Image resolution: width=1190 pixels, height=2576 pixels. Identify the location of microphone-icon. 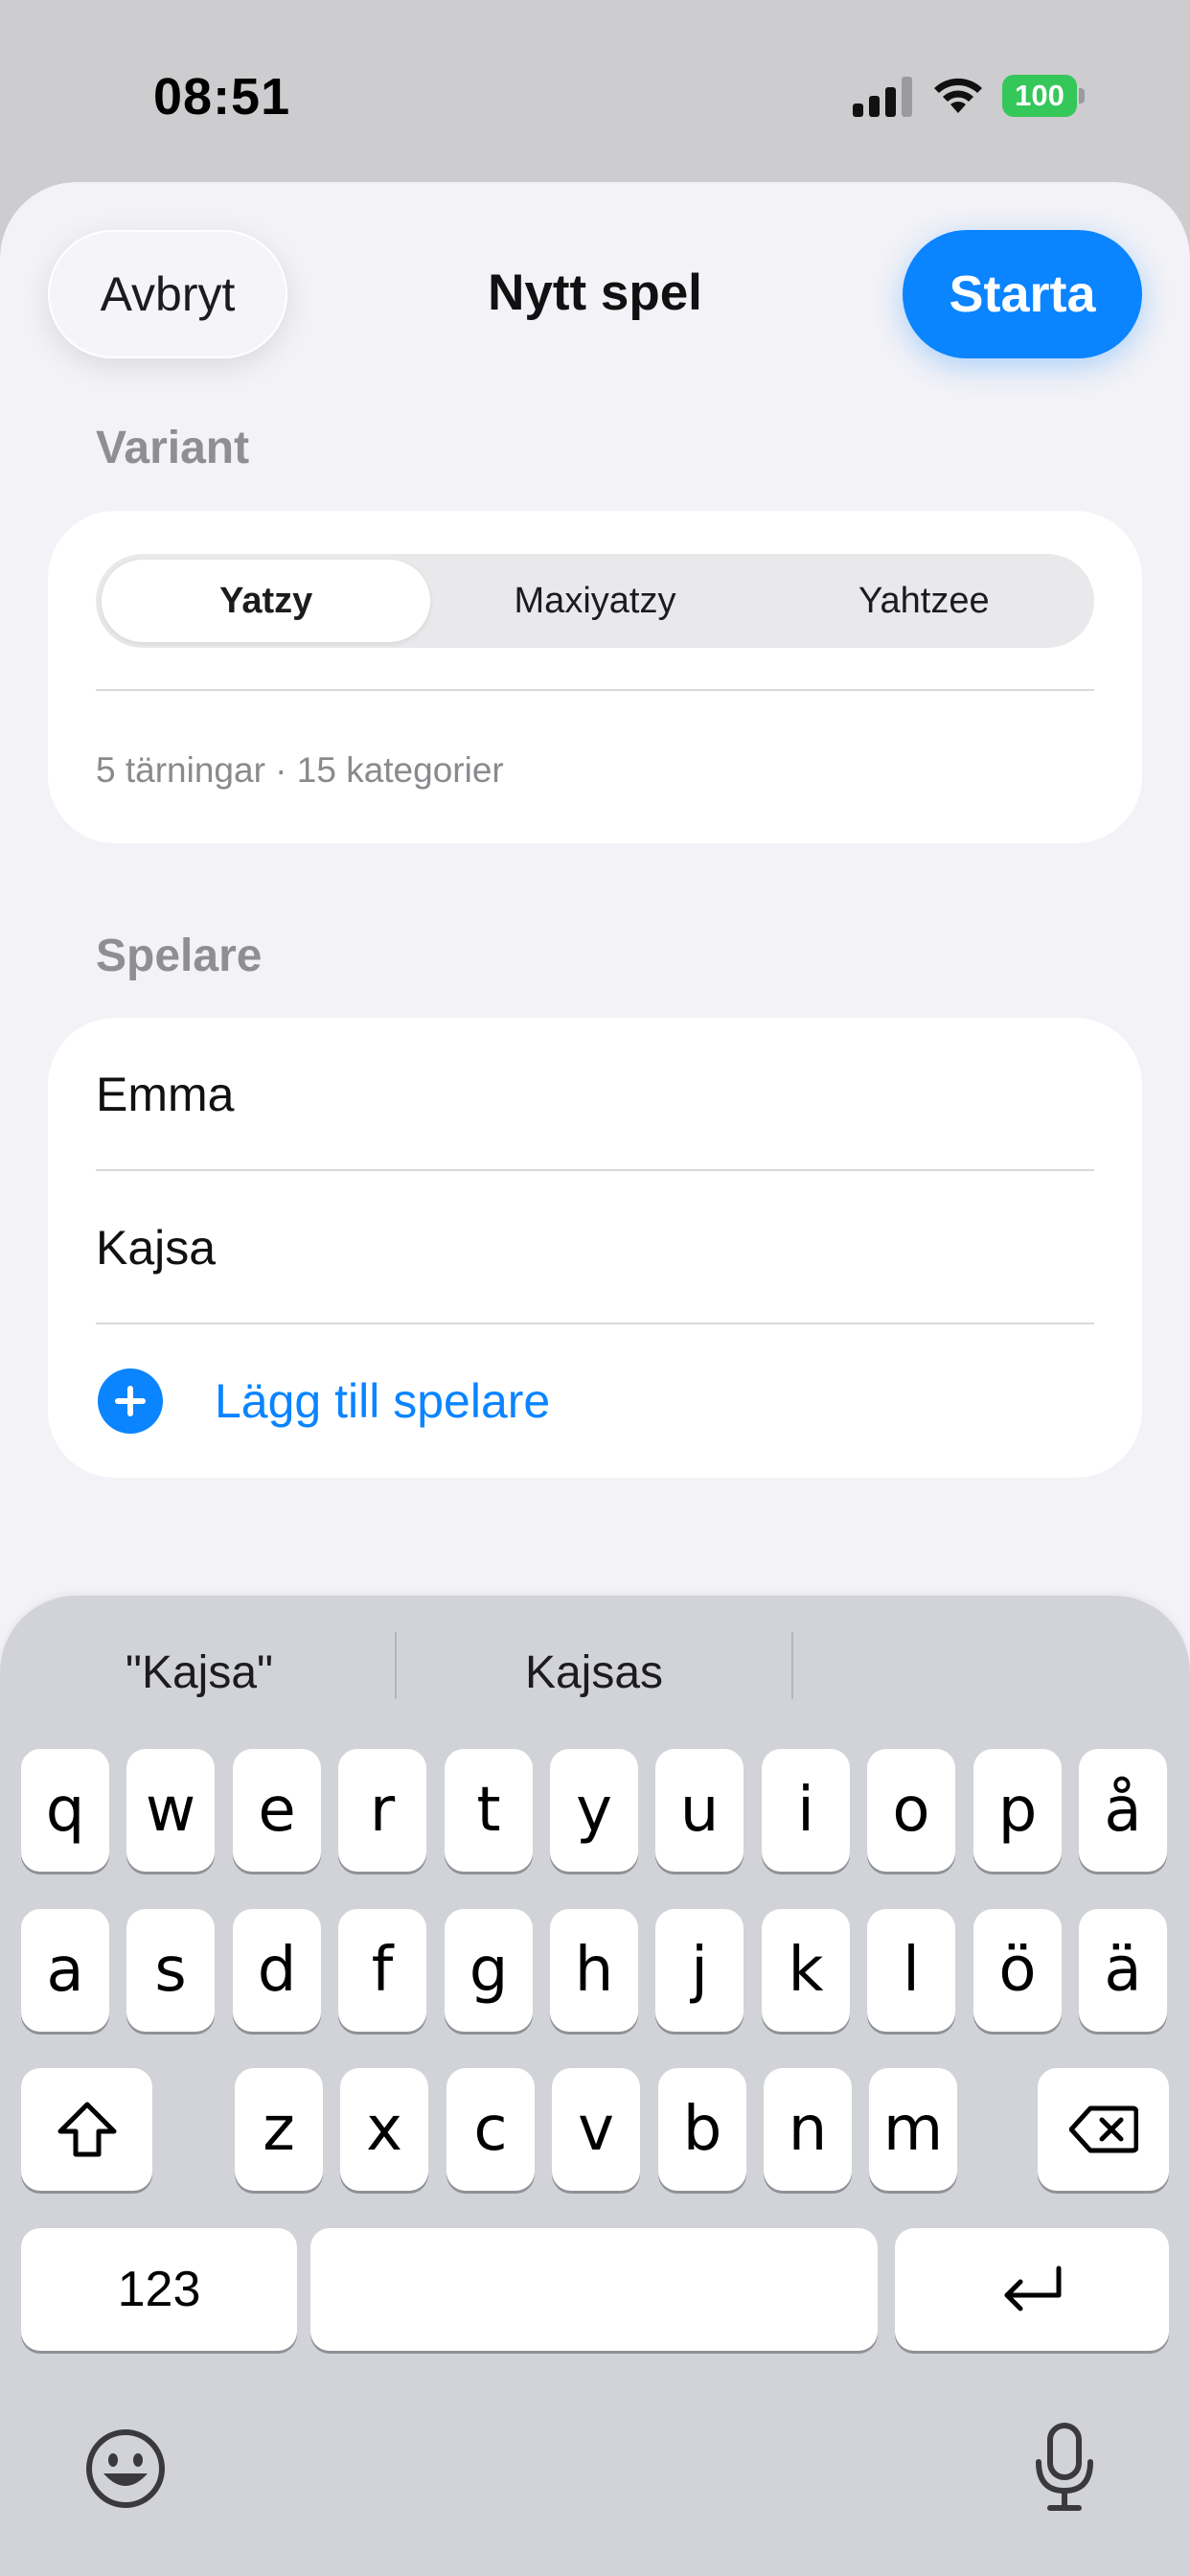
(1065, 2468).